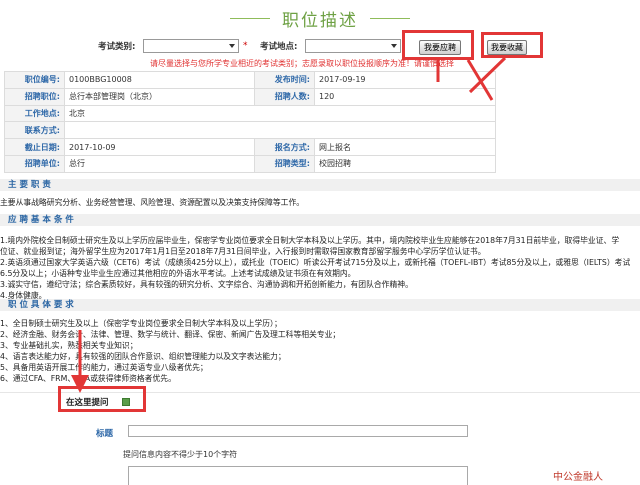 This screenshot has height=485, width=640. I want to click on apply-arrow-shaft, so click(480, 80).